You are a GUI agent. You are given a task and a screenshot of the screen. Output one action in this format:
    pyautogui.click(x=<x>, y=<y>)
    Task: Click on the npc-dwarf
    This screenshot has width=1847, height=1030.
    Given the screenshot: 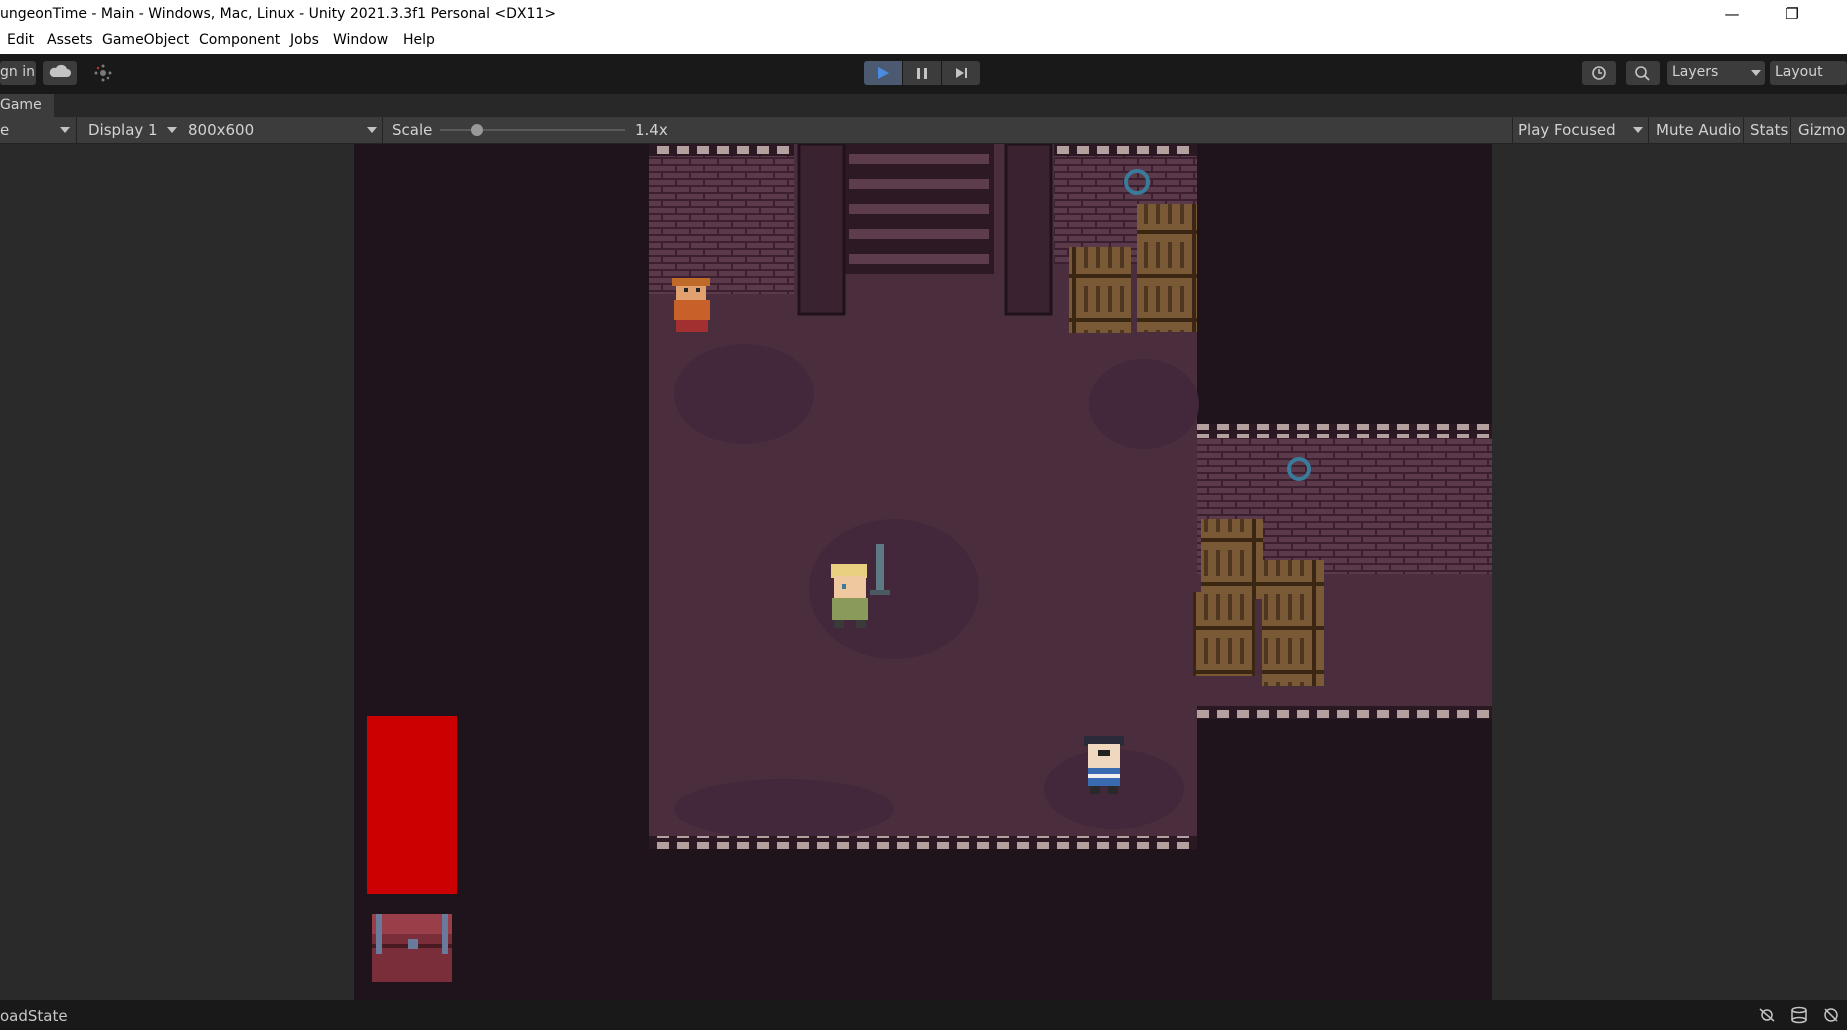 What is the action you would take?
    pyautogui.click(x=691, y=305)
    